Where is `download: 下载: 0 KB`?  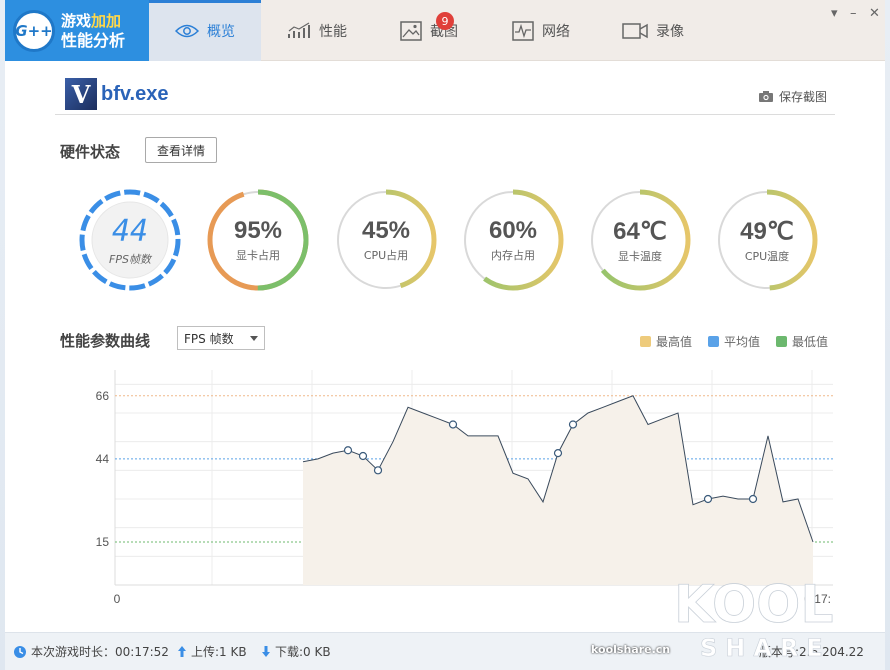
download: 下载: 0 KB is located at coordinates (296, 651).